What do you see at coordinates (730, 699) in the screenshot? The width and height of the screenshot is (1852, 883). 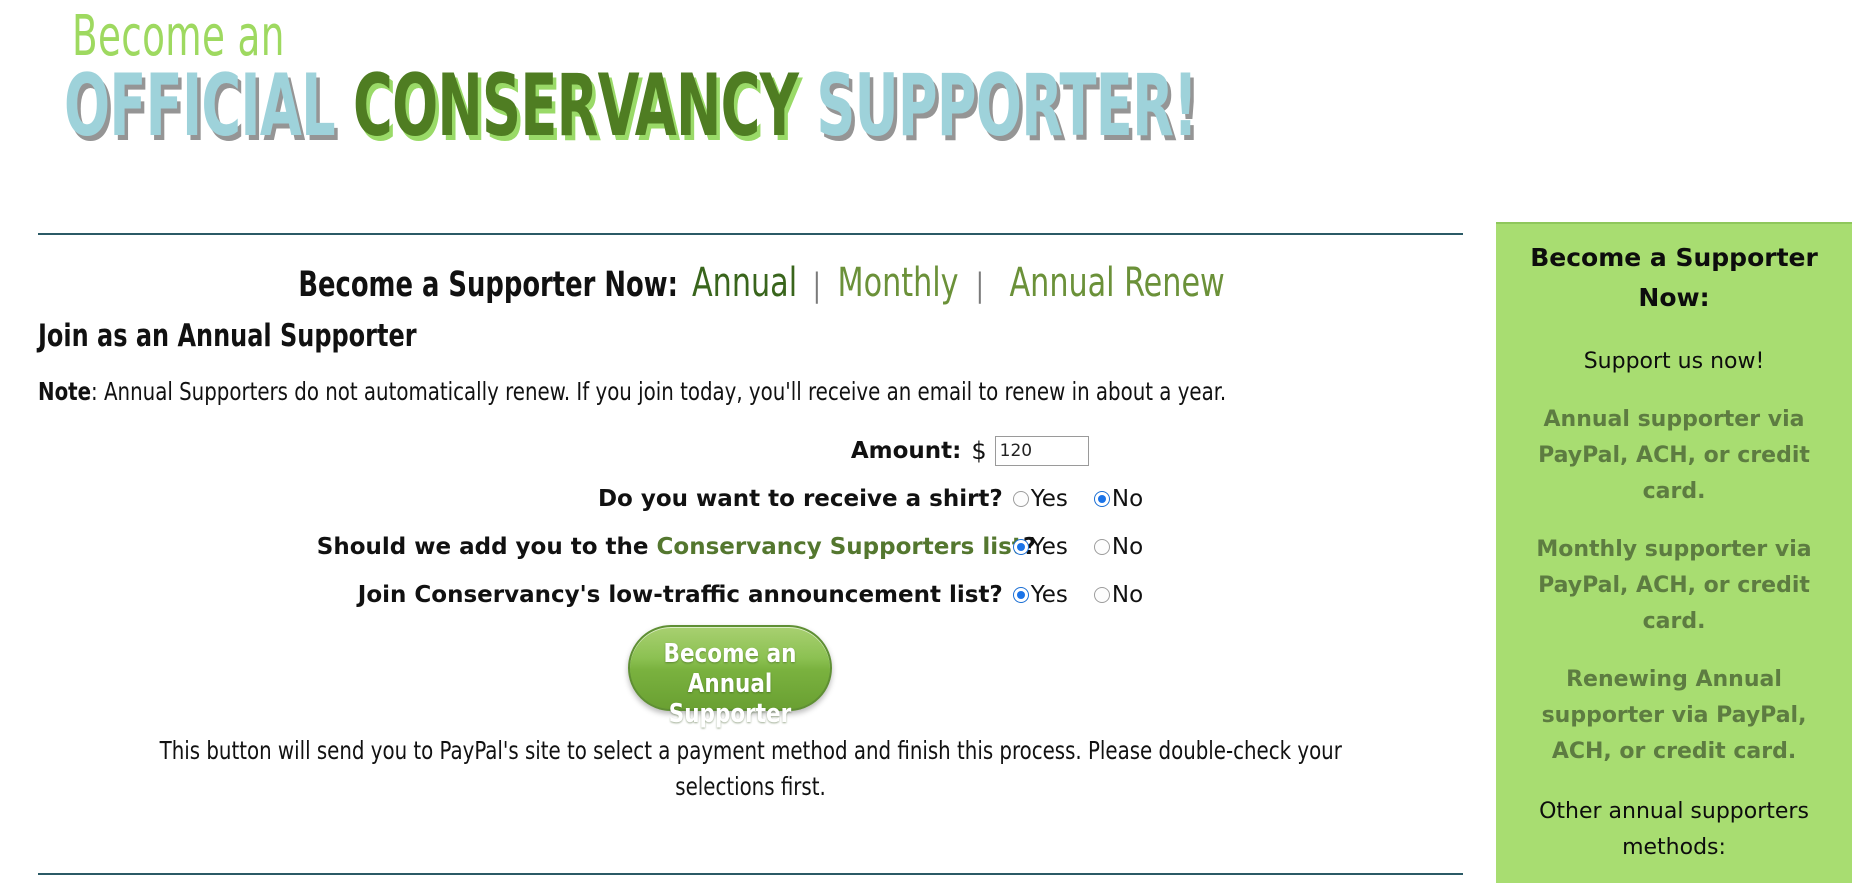 I see `become-button-line2: Annual Supporter` at bounding box center [730, 699].